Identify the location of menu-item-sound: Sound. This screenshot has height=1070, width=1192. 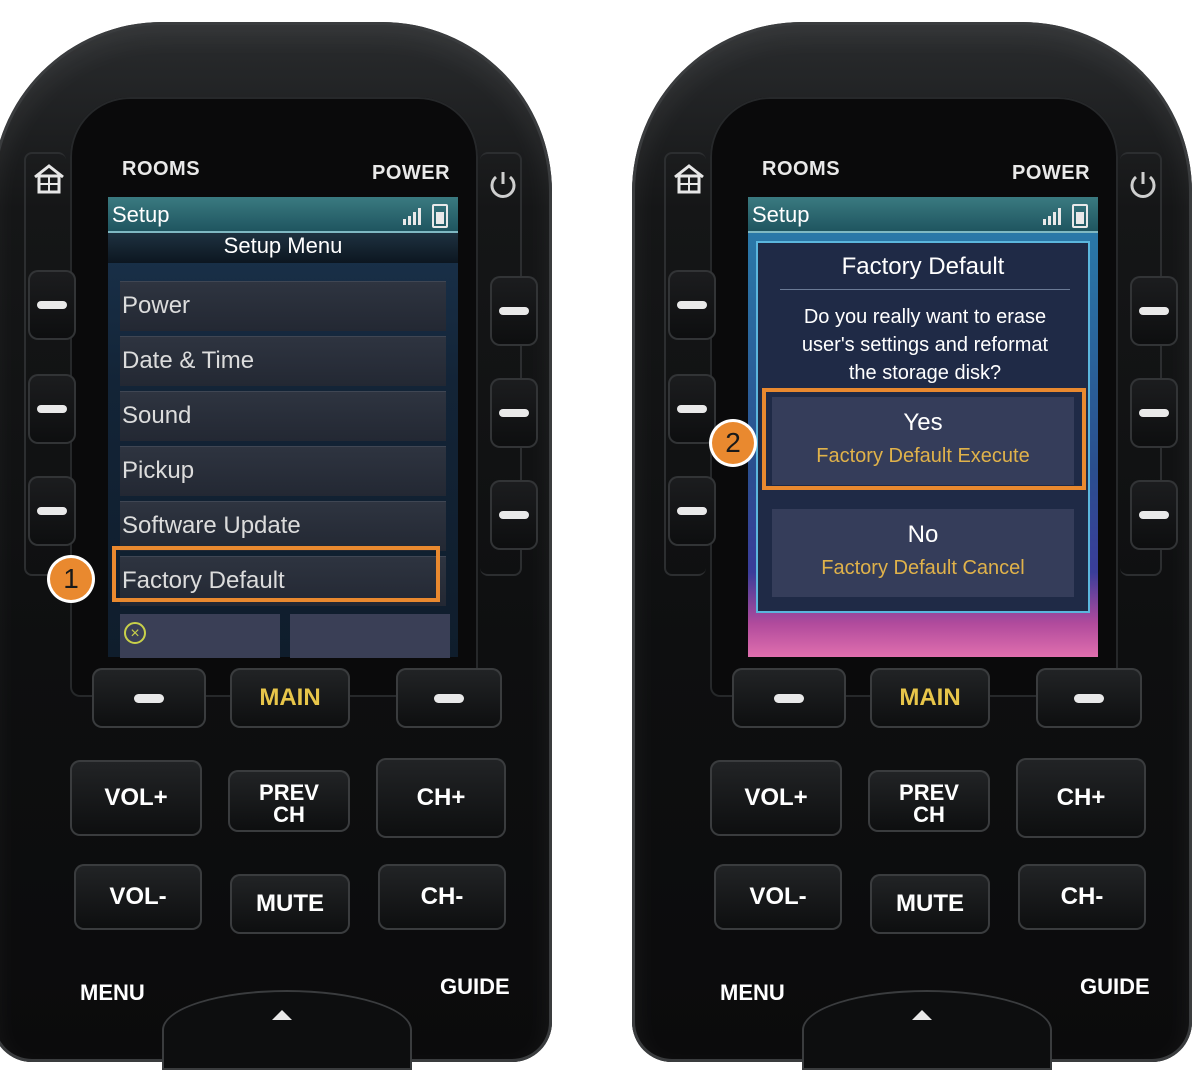
(283, 416).